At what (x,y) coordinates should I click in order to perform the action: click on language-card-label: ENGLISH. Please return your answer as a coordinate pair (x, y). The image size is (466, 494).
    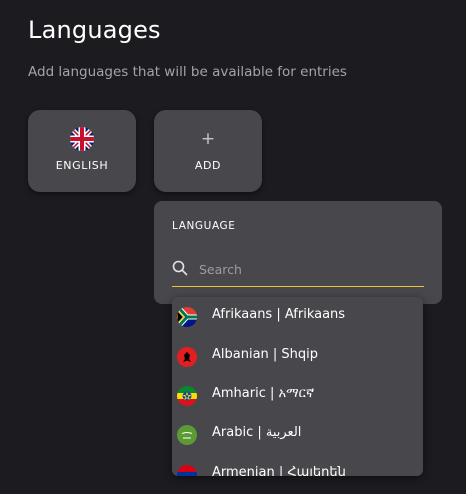
    Looking at the image, I should click on (82, 165).